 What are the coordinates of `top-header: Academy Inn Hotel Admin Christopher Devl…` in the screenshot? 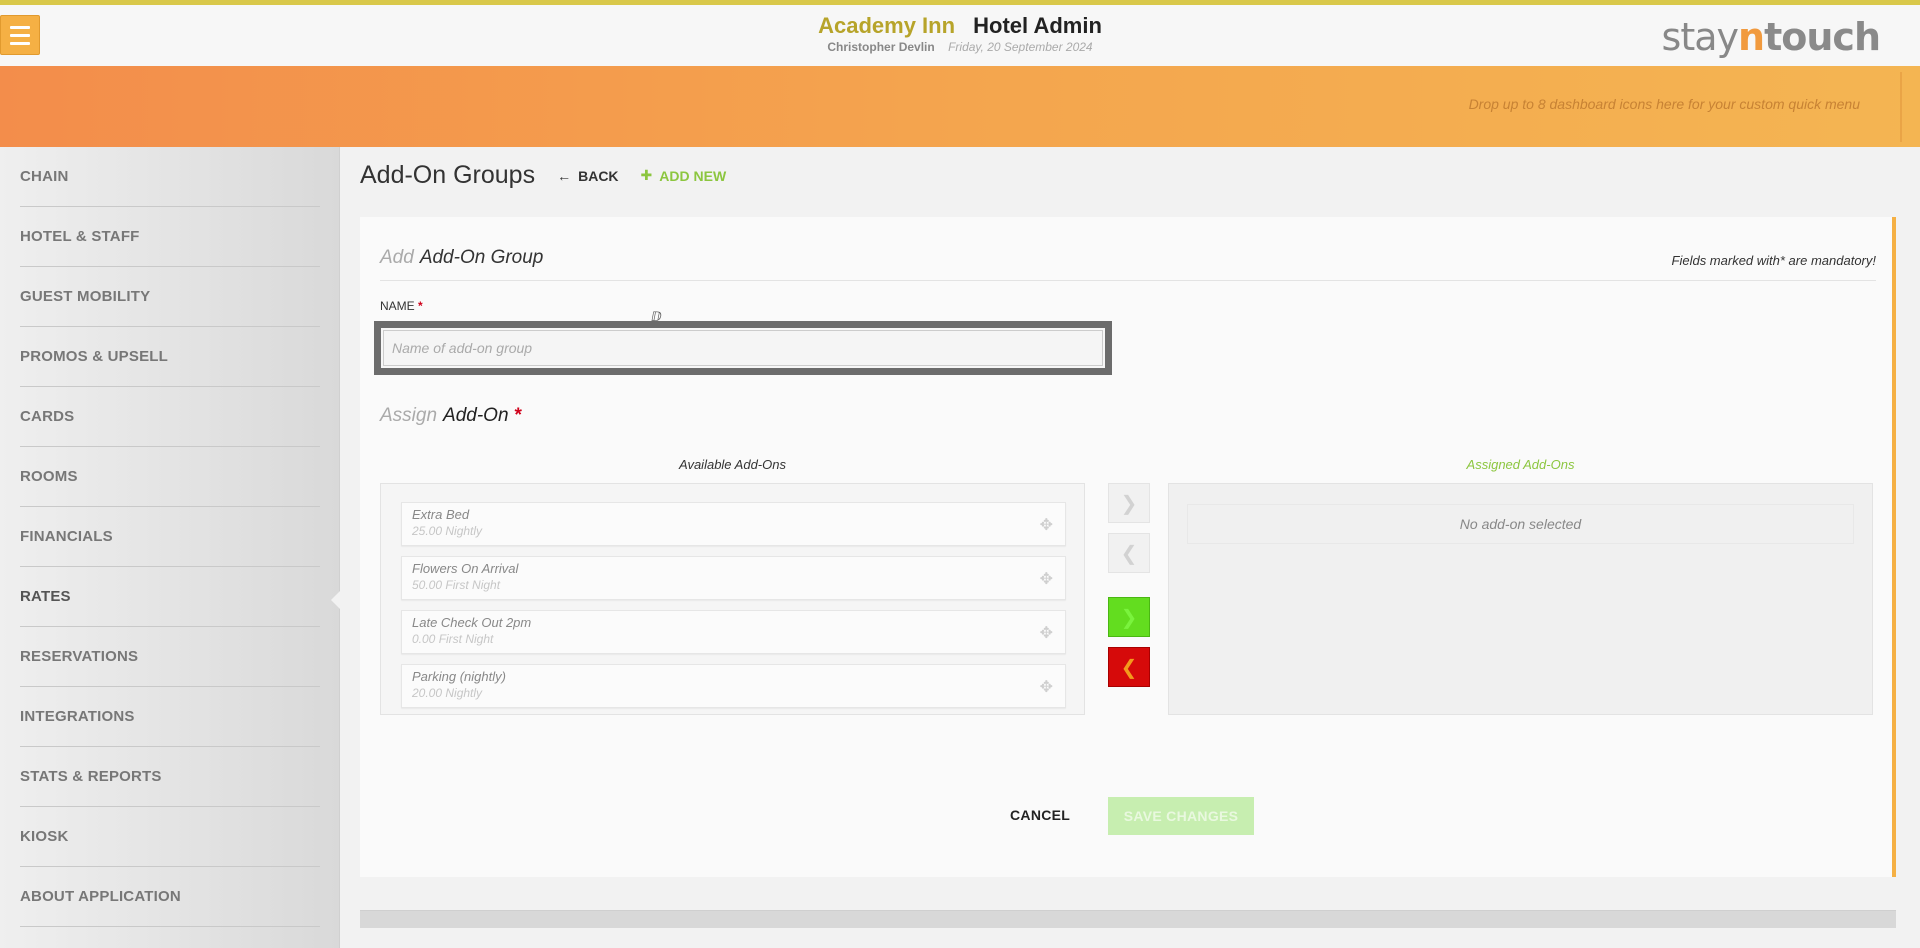 It's located at (960, 33).